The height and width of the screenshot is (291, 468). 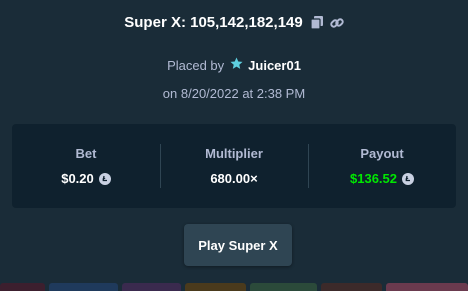 I want to click on multiplier-stat: Multiplier 680.00×, so click(x=234, y=166).